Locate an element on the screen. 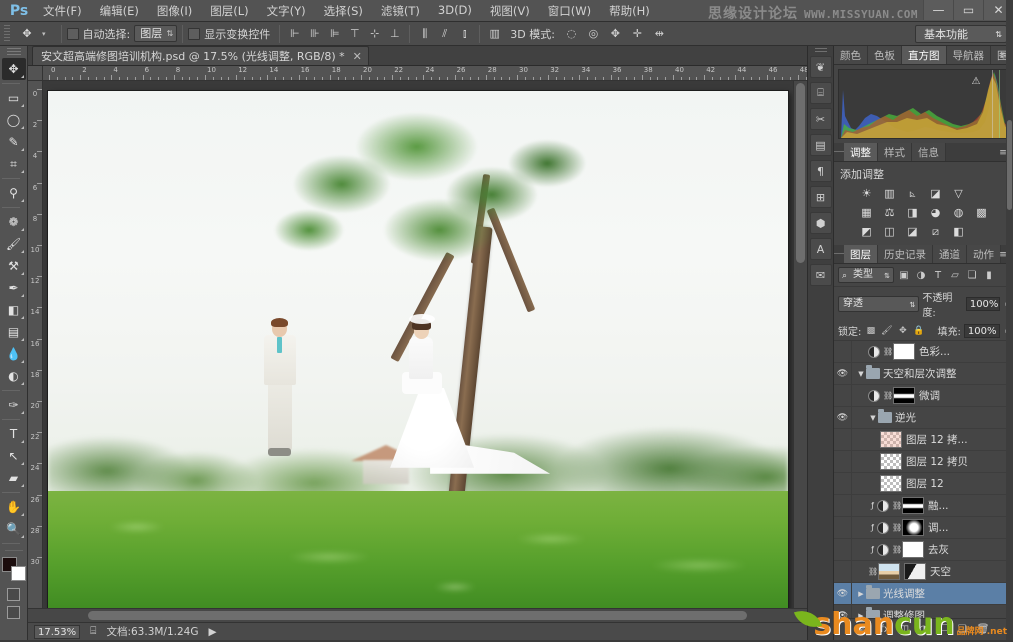 Image resolution: width=1013 pixels, height=642 pixels. filter-type-icon: T is located at coordinates (938, 275).